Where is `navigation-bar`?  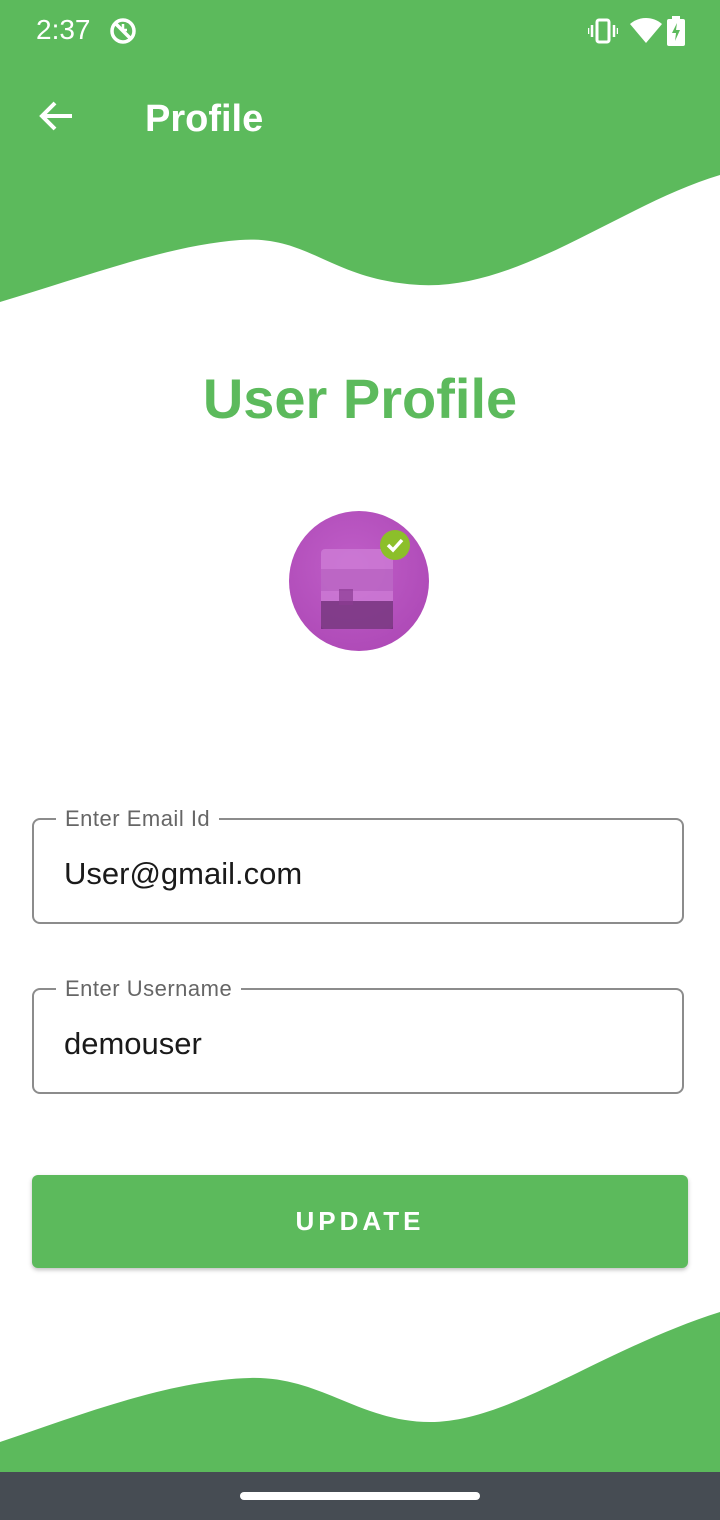 navigation-bar is located at coordinates (360, 1496).